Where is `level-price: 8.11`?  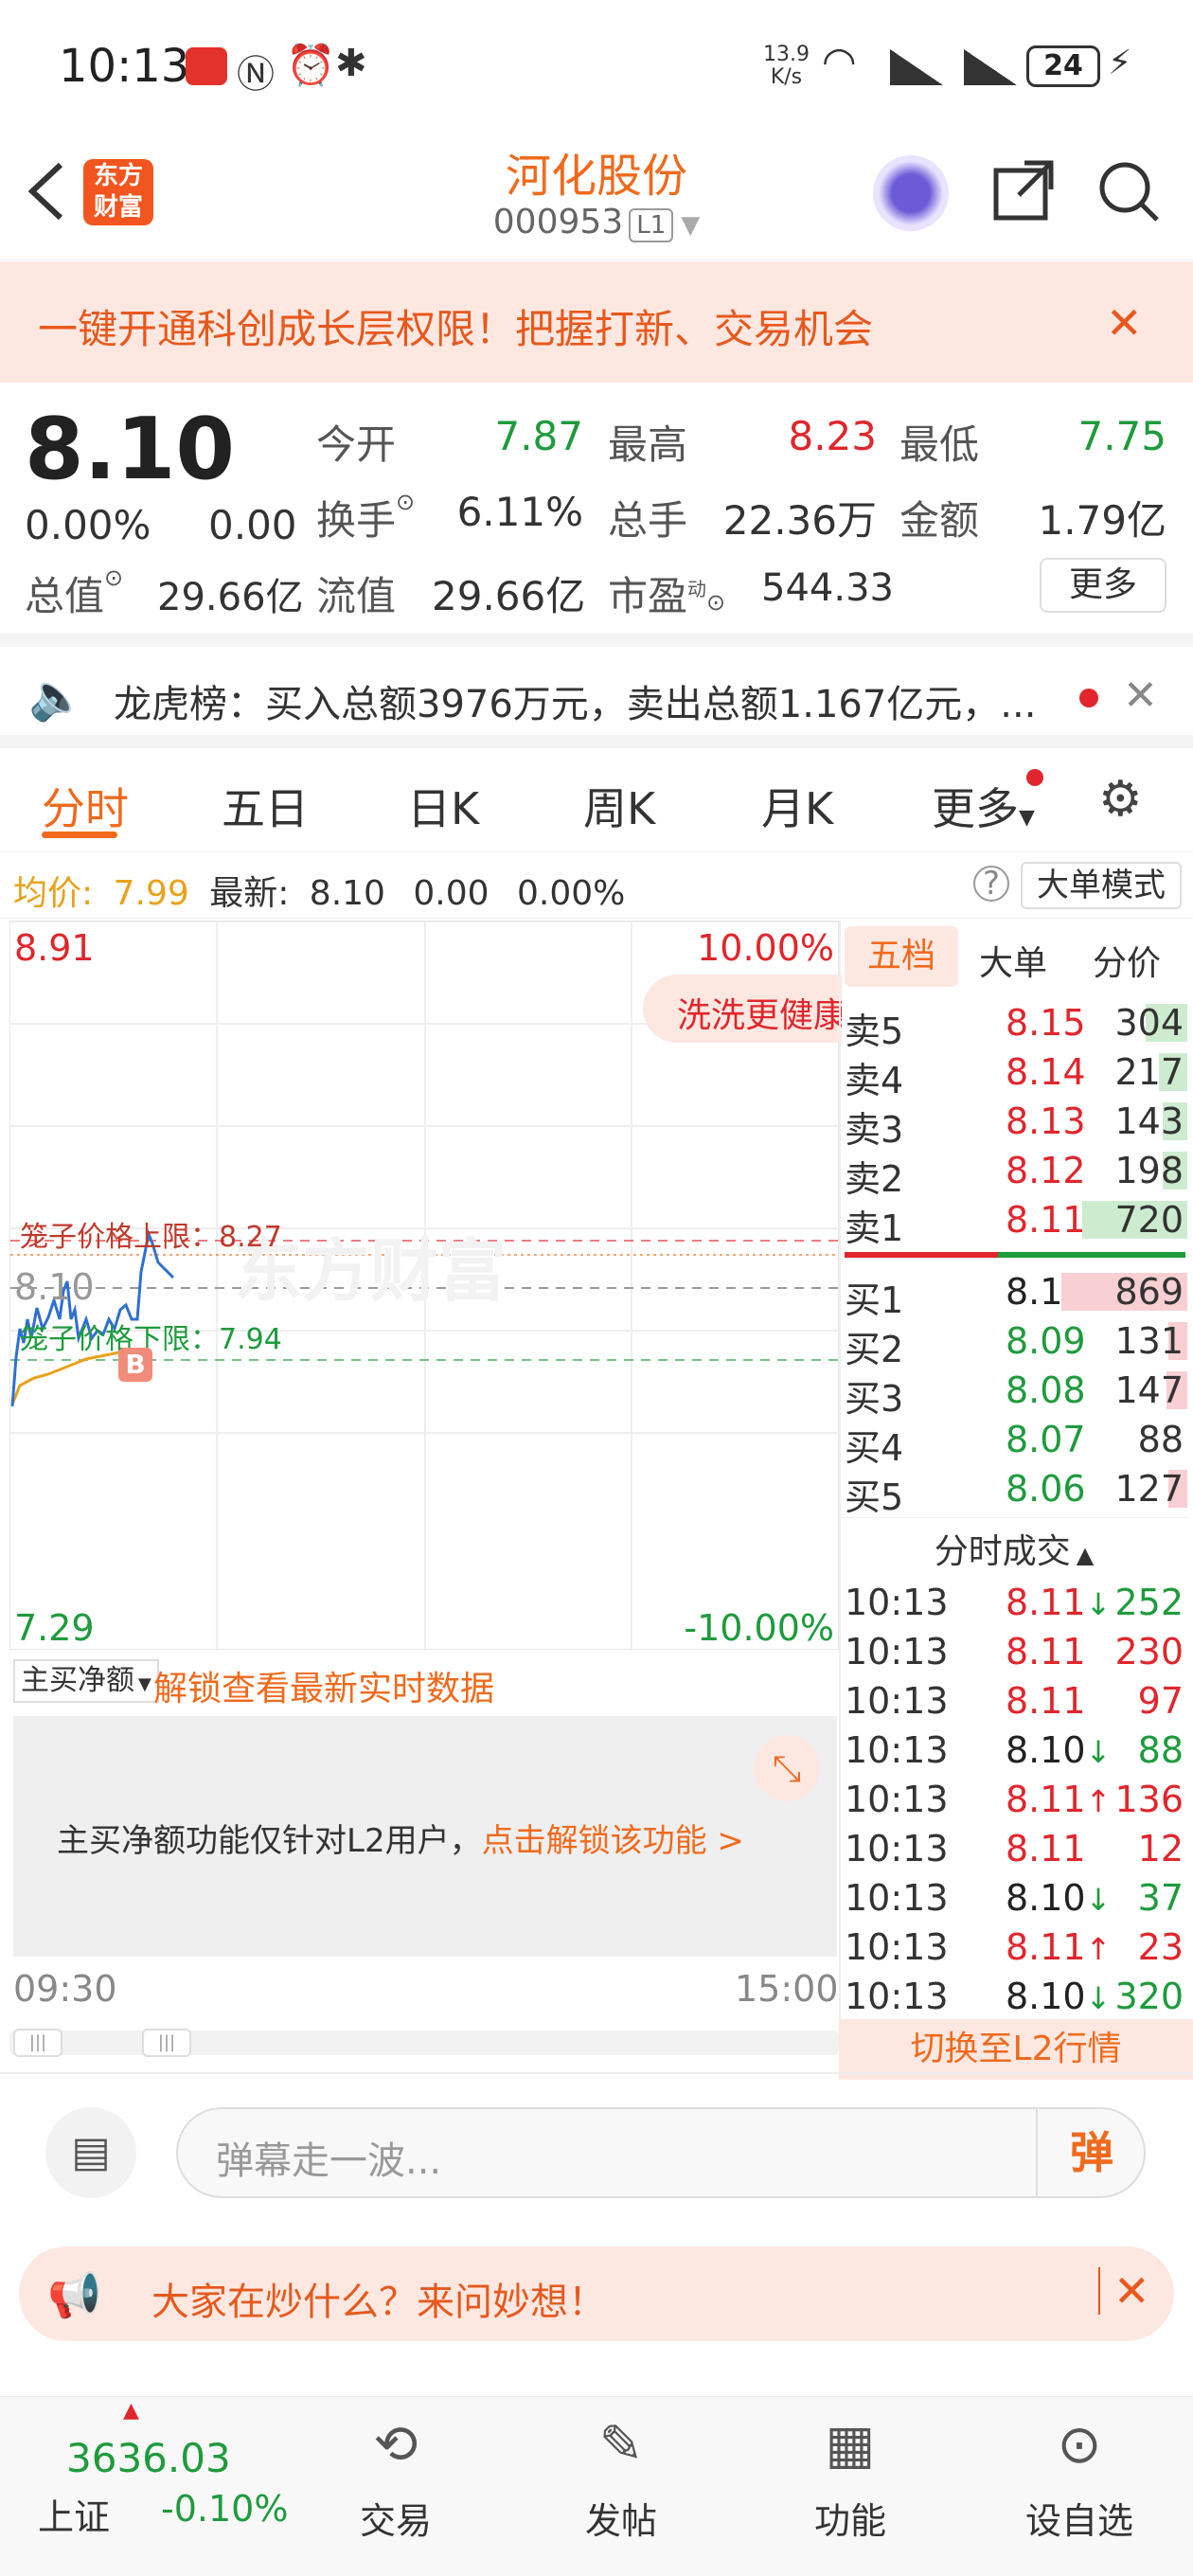
level-price: 8.11 is located at coordinates (1046, 1220).